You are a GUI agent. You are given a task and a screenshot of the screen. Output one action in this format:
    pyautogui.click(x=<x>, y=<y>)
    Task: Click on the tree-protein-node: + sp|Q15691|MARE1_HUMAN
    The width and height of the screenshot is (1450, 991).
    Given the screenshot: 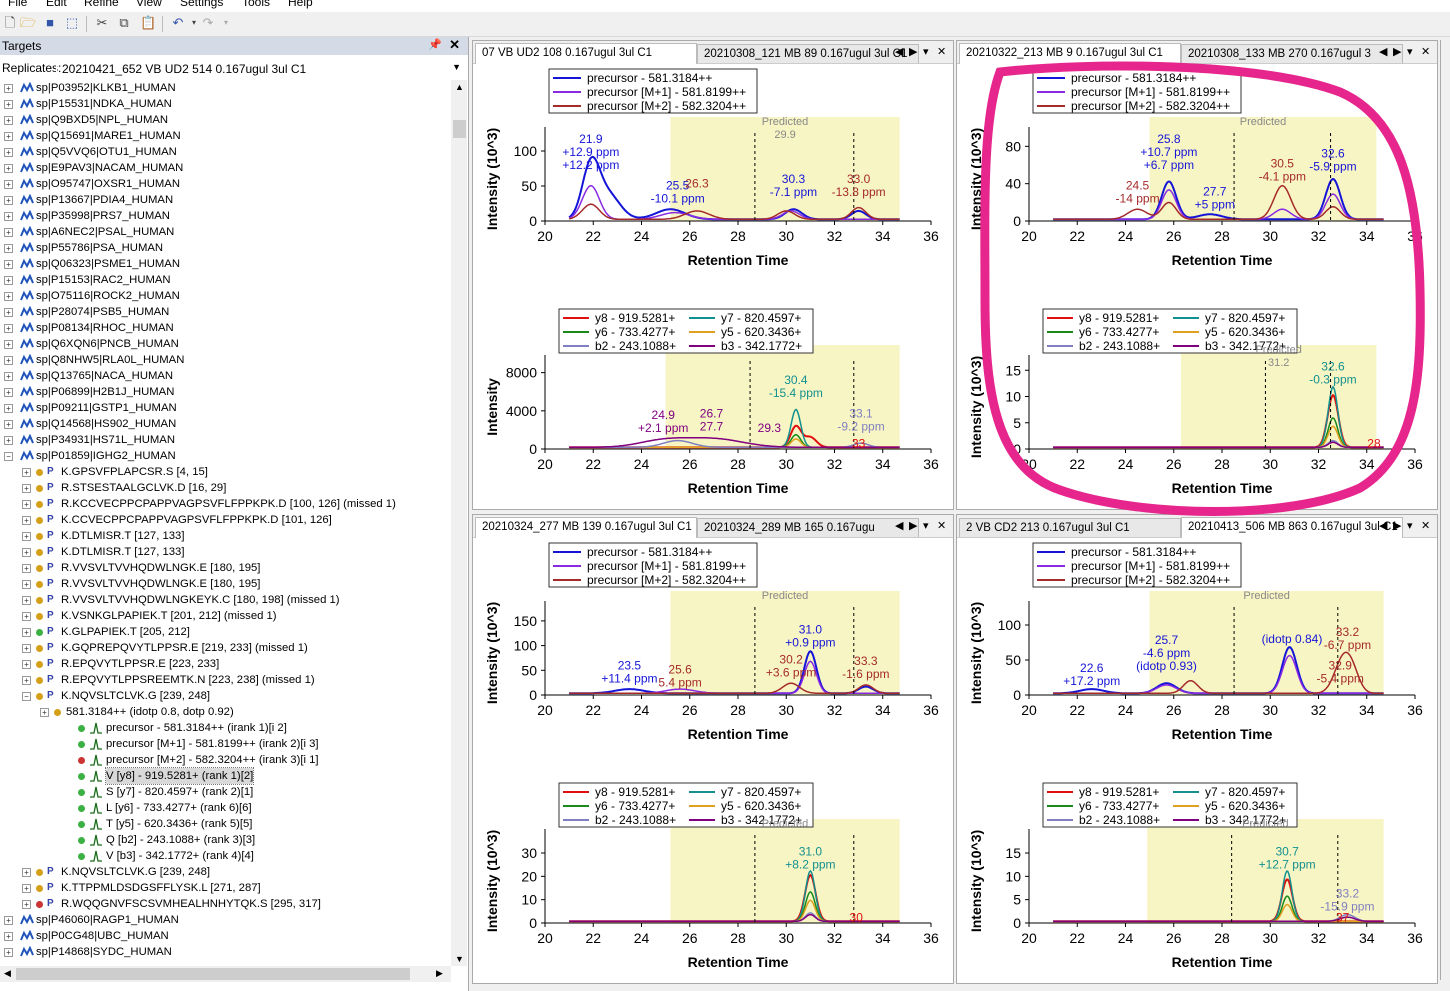 What is the action you would take?
    pyautogui.click(x=225, y=136)
    